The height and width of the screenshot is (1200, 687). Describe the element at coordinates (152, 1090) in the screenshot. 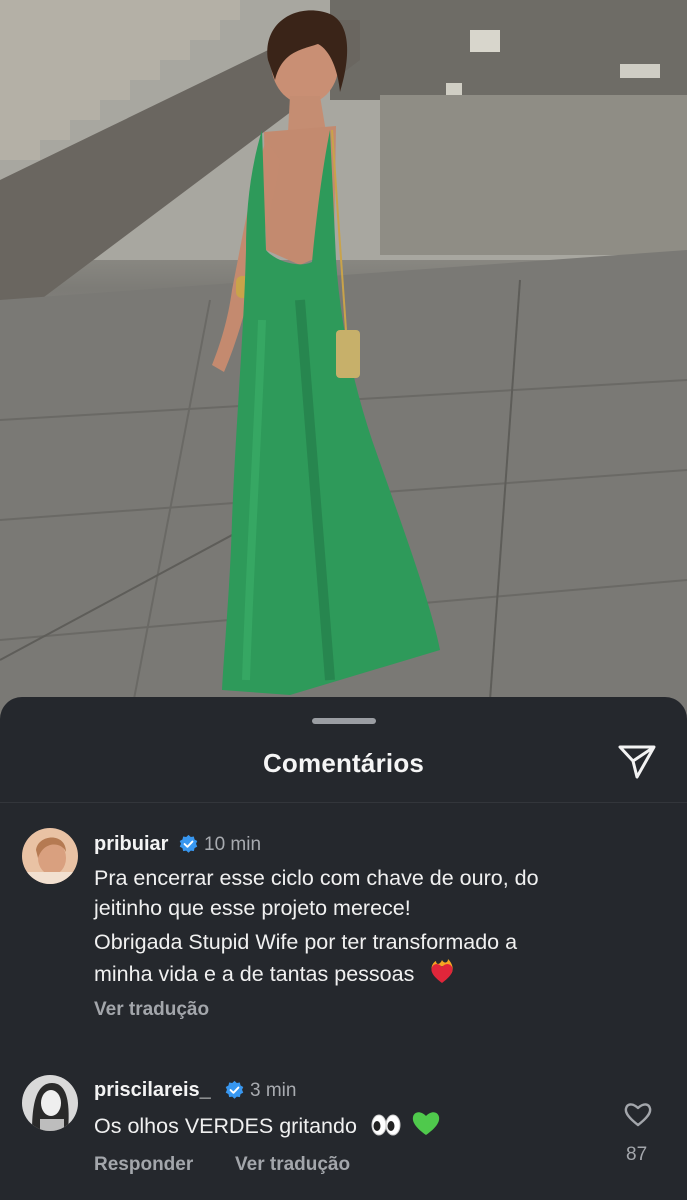

I see `comment-username: priscilareis_` at that location.